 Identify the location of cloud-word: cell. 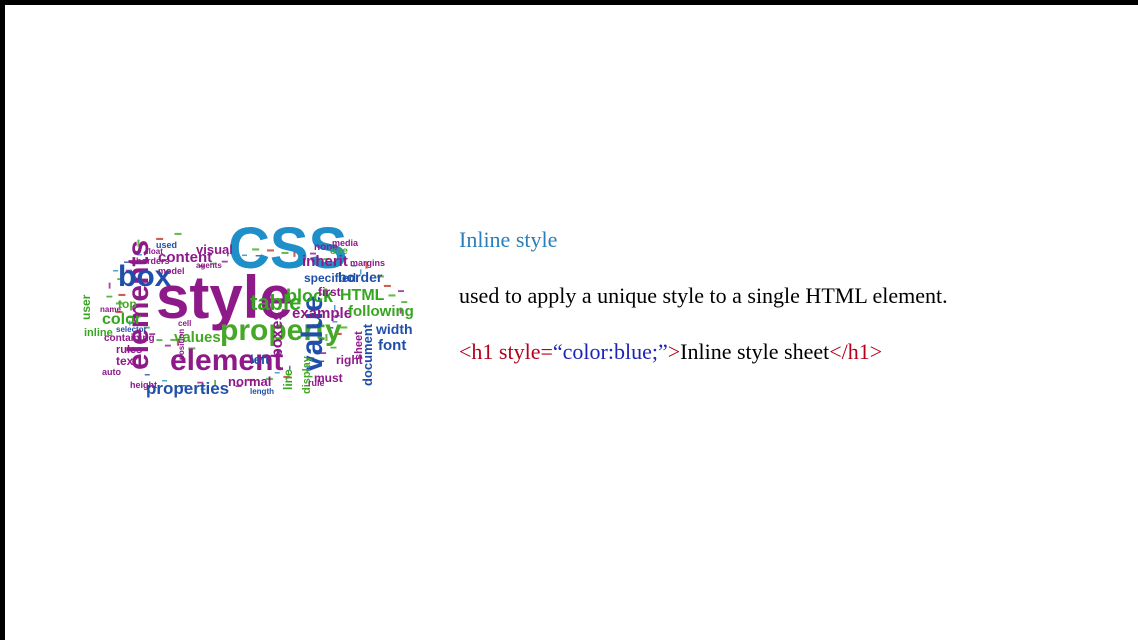
(184, 323).